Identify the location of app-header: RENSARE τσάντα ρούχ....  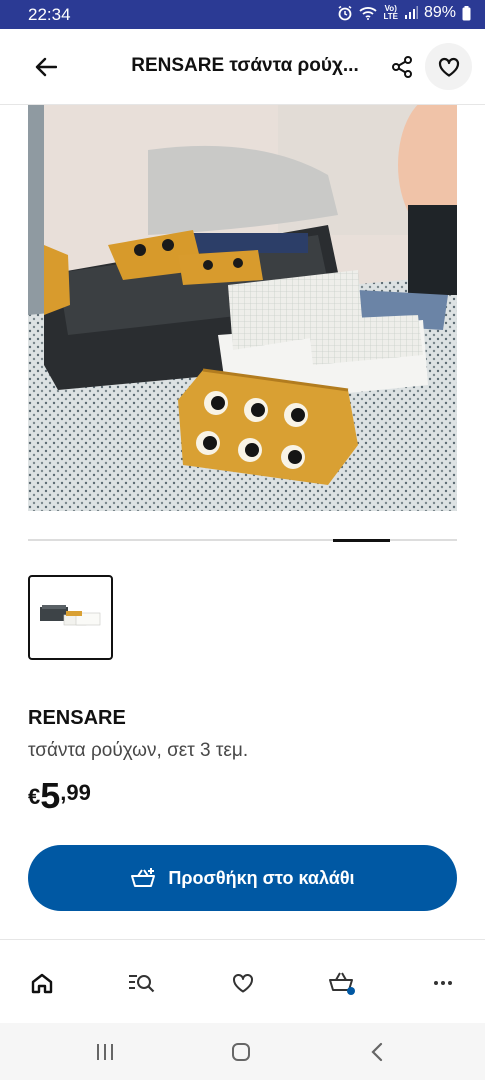
(242, 67).